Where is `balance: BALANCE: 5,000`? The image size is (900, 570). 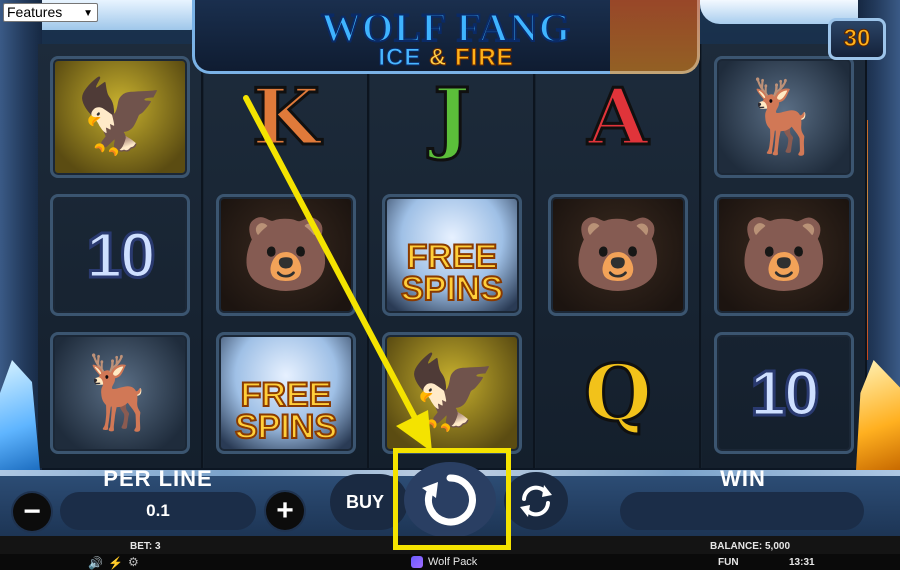 balance: BALANCE: 5,000 is located at coordinates (750, 546).